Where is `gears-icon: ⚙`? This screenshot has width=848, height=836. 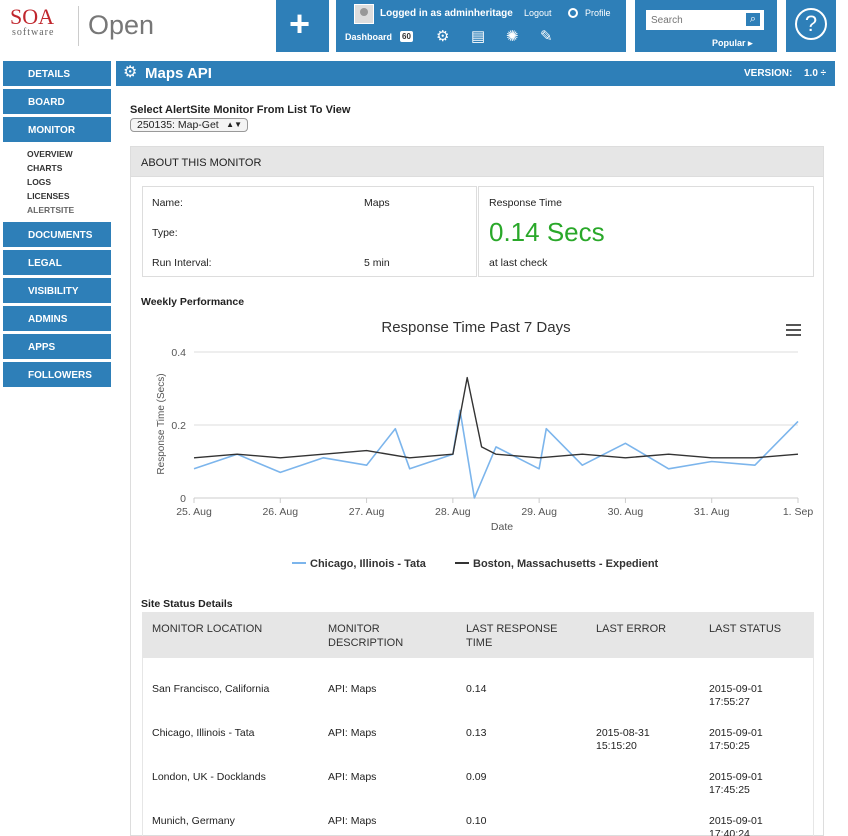
gears-icon: ⚙ is located at coordinates (442, 37).